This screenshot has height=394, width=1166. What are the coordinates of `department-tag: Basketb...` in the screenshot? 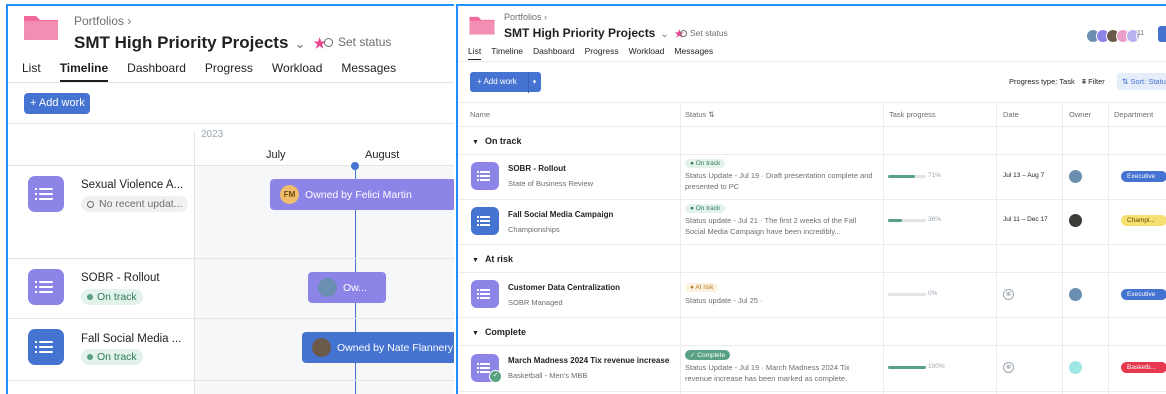 It's located at (1143, 367).